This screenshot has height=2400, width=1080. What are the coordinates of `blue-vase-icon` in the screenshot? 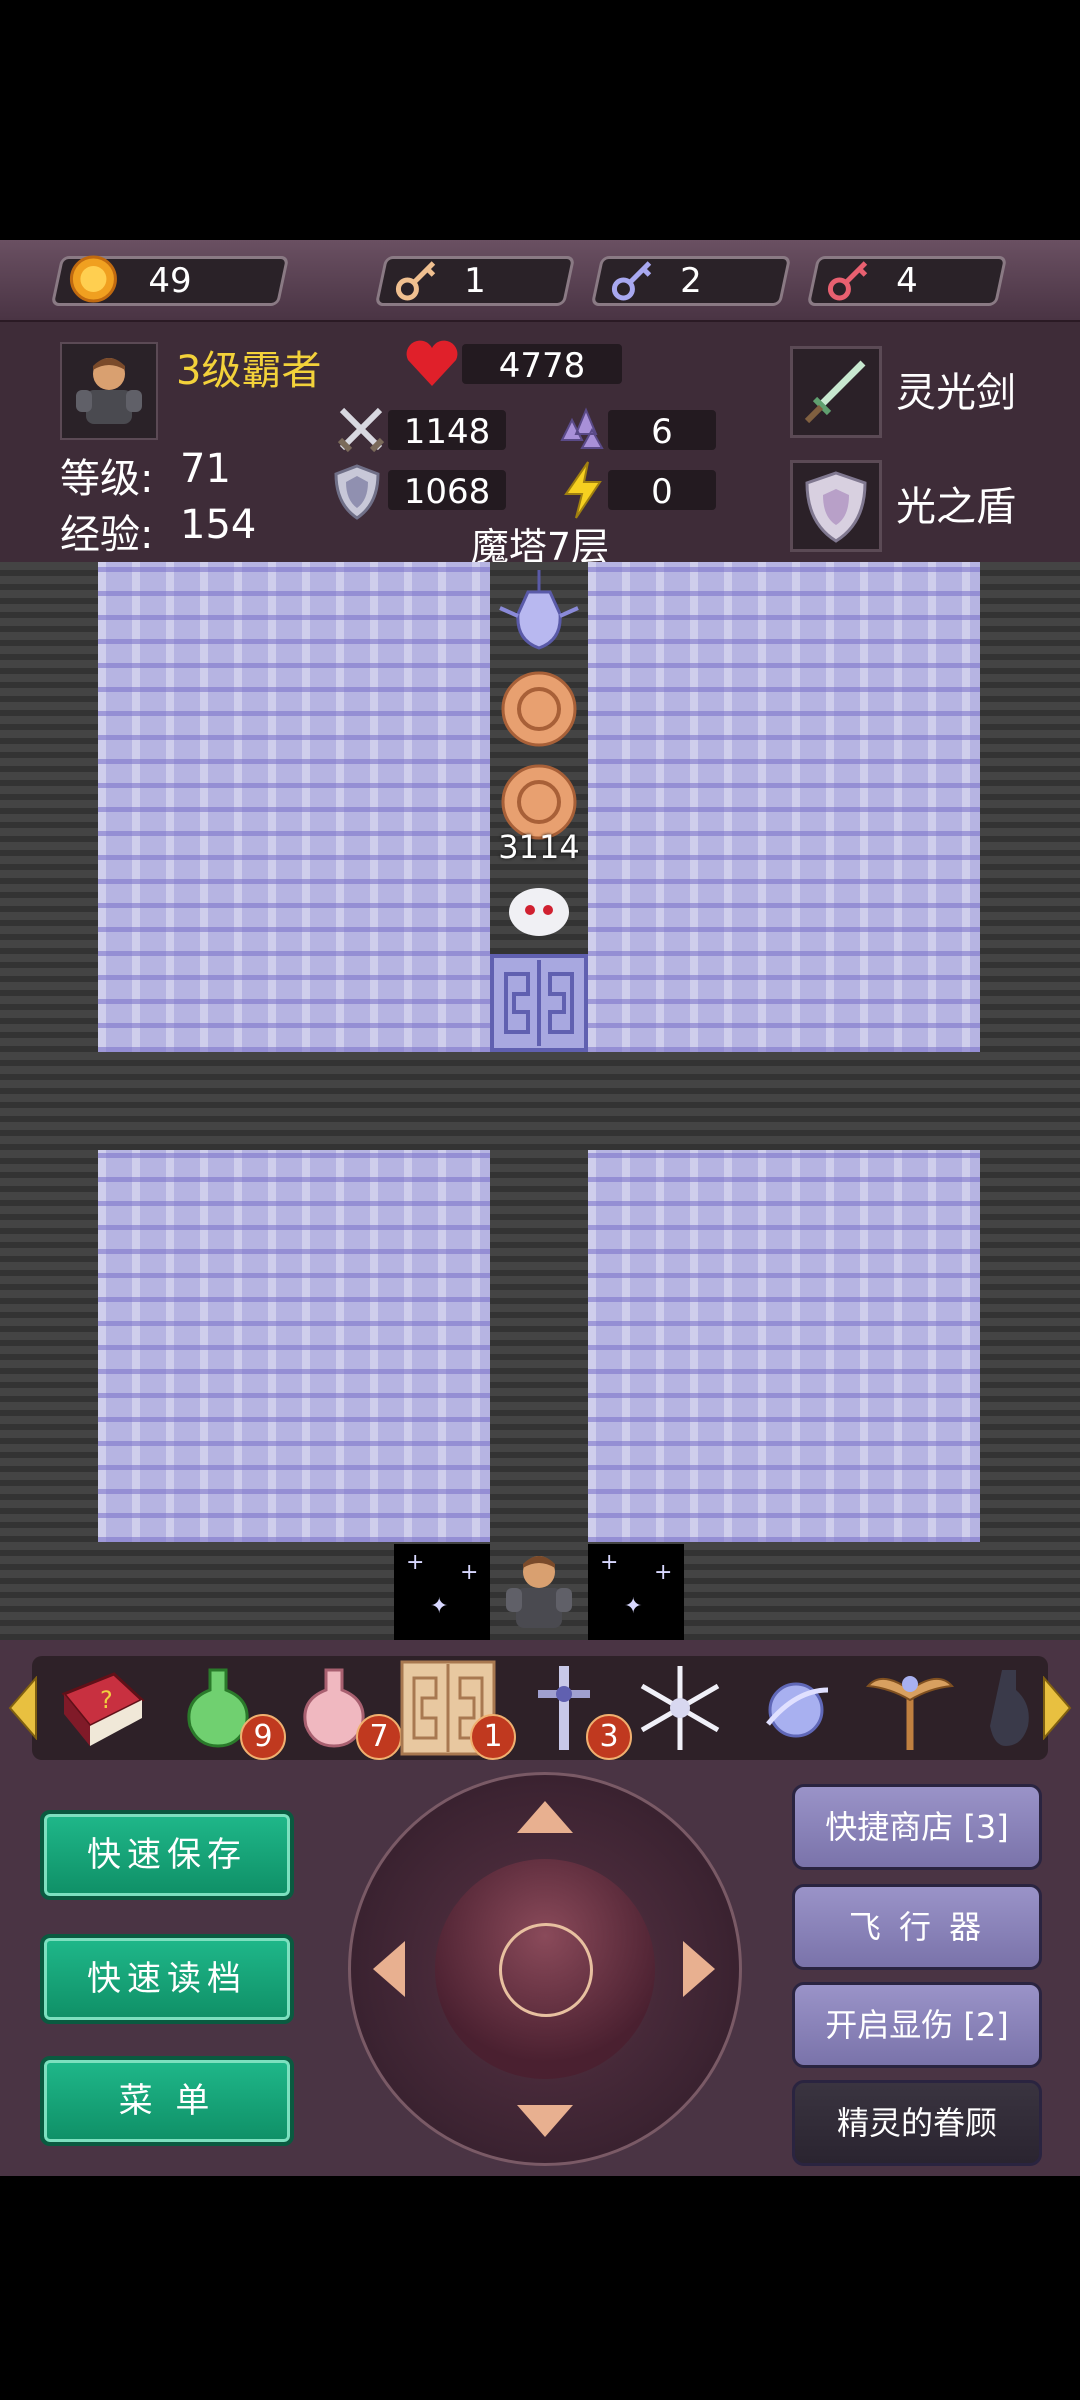 It's located at (539, 611).